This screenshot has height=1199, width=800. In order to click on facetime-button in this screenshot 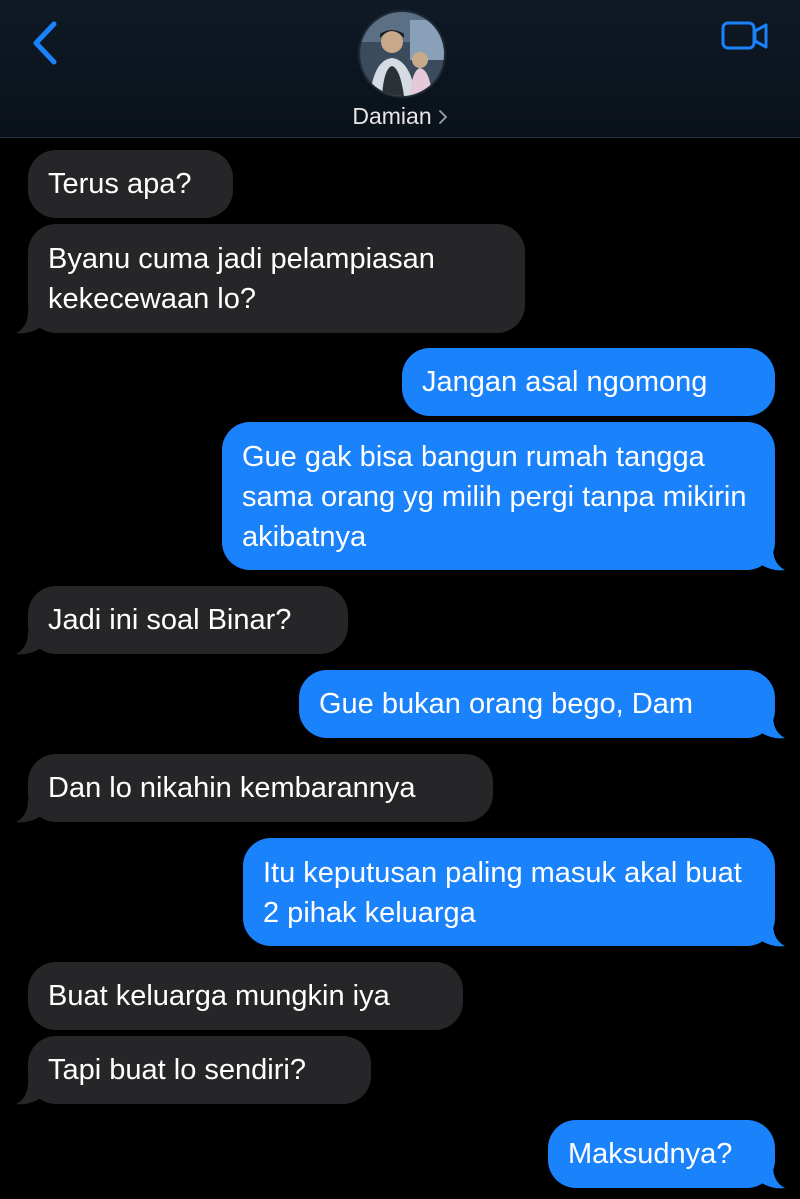, I will do `click(745, 36)`.